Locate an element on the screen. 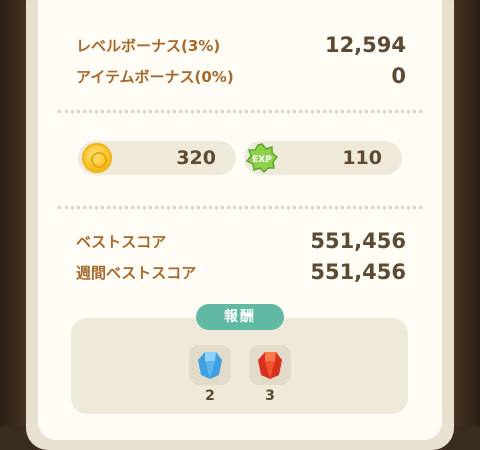  reward-box is located at coordinates (239, 366).